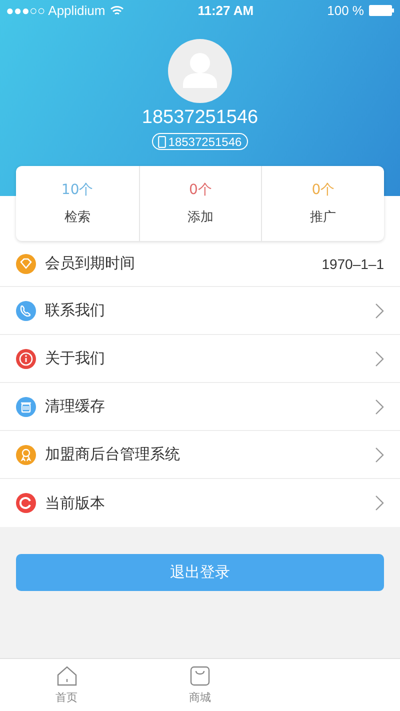  What do you see at coordinates (75, 406) in the screenshot?
I see `menu-label: 清理缓存` at bounding box center [75, 406].